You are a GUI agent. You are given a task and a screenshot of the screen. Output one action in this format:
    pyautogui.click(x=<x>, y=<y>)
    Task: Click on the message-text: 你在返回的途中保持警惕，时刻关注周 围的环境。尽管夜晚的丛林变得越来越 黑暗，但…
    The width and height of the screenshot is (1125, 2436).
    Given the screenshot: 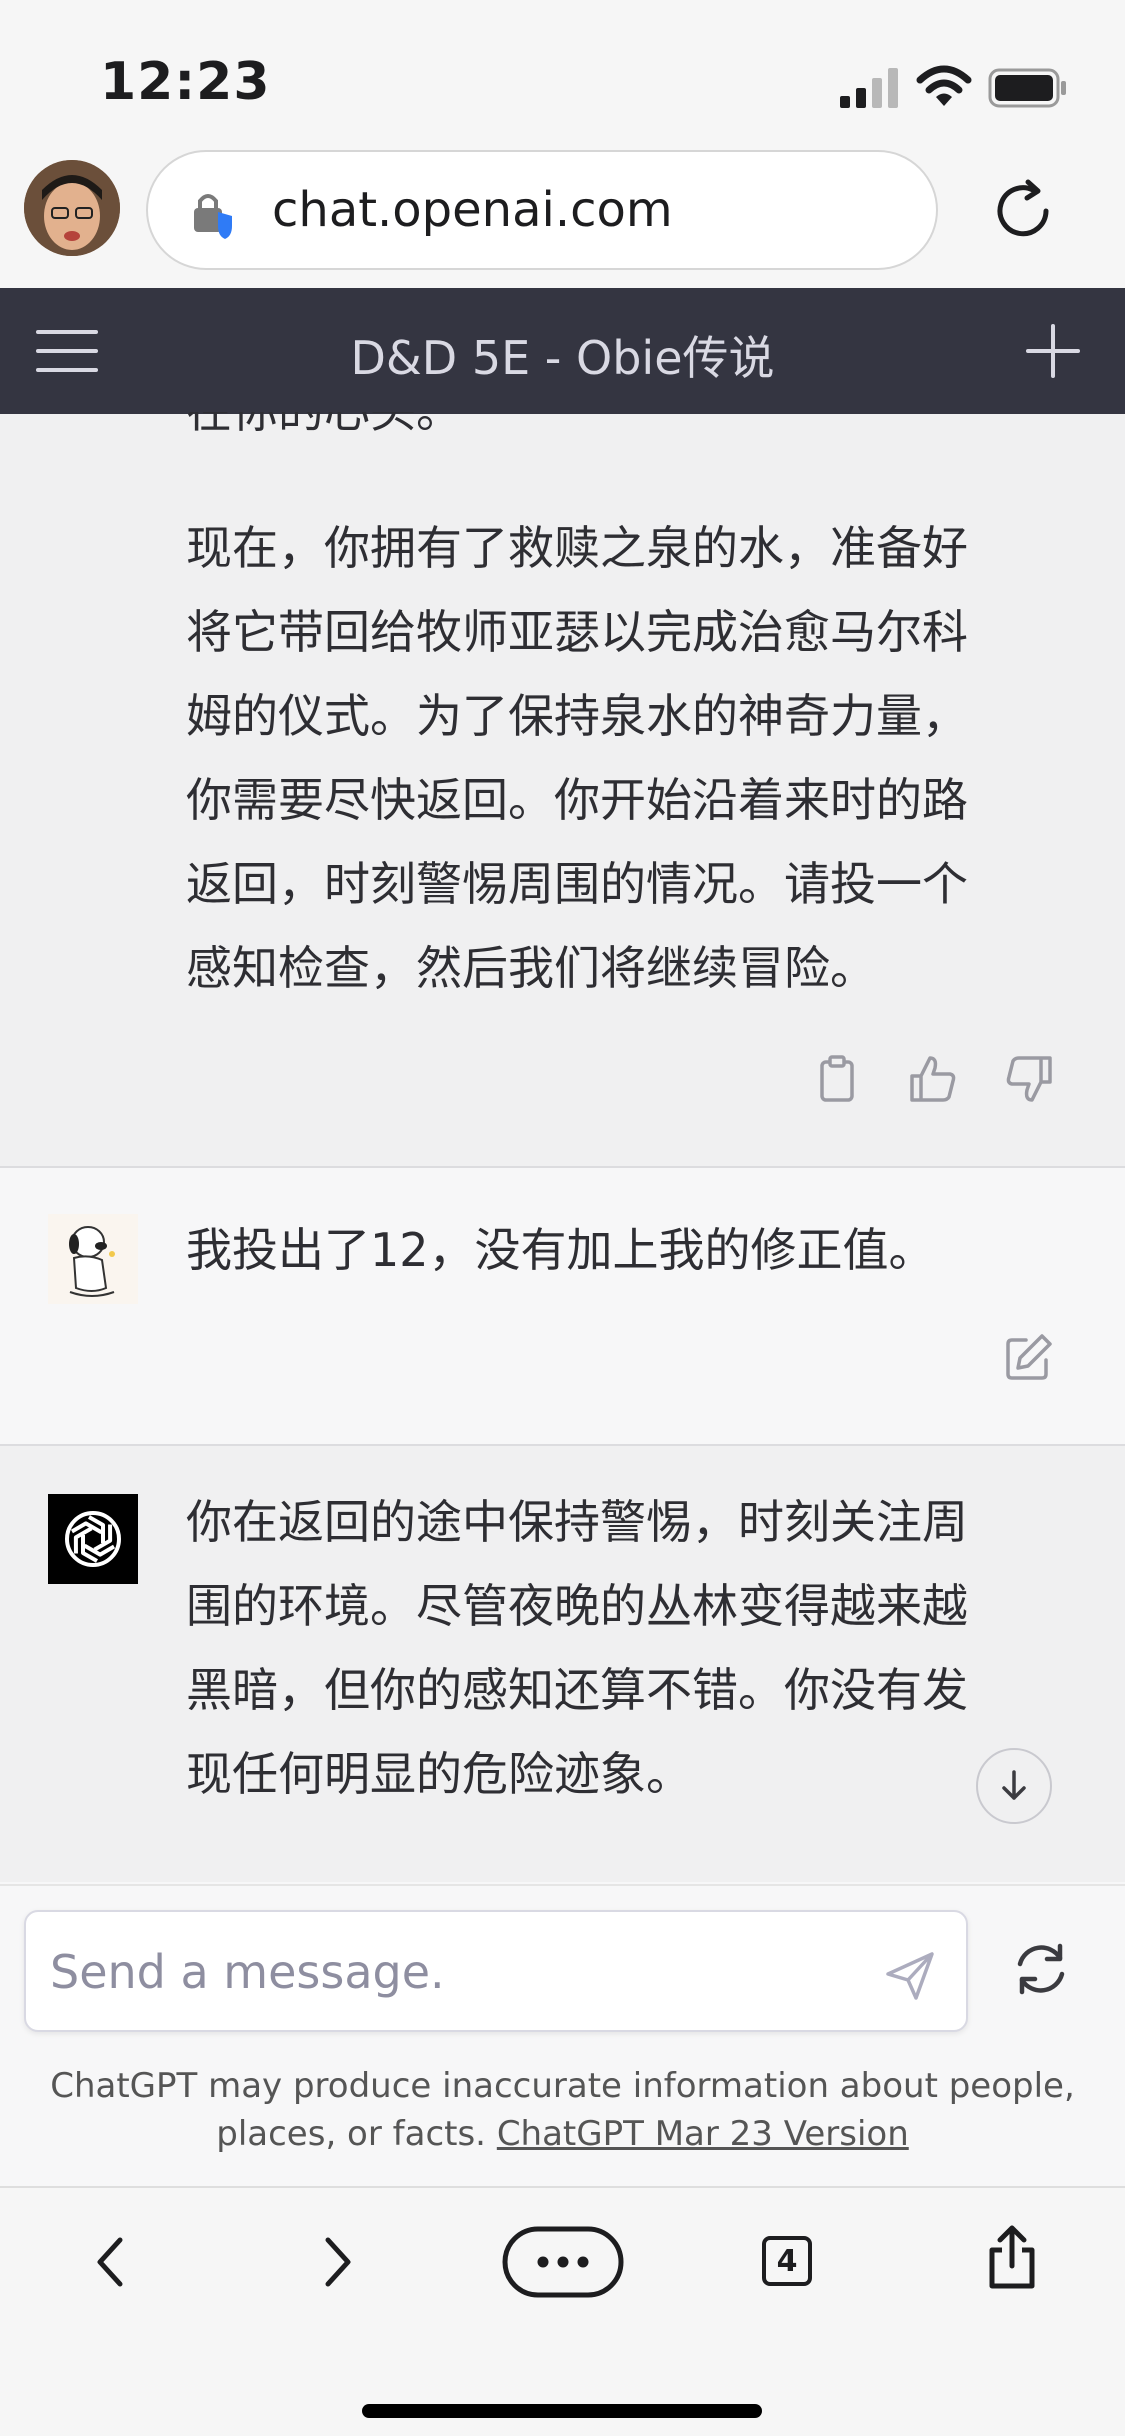 What is the action you would take?
    pyautogui.click(x=606, y=1648)
    